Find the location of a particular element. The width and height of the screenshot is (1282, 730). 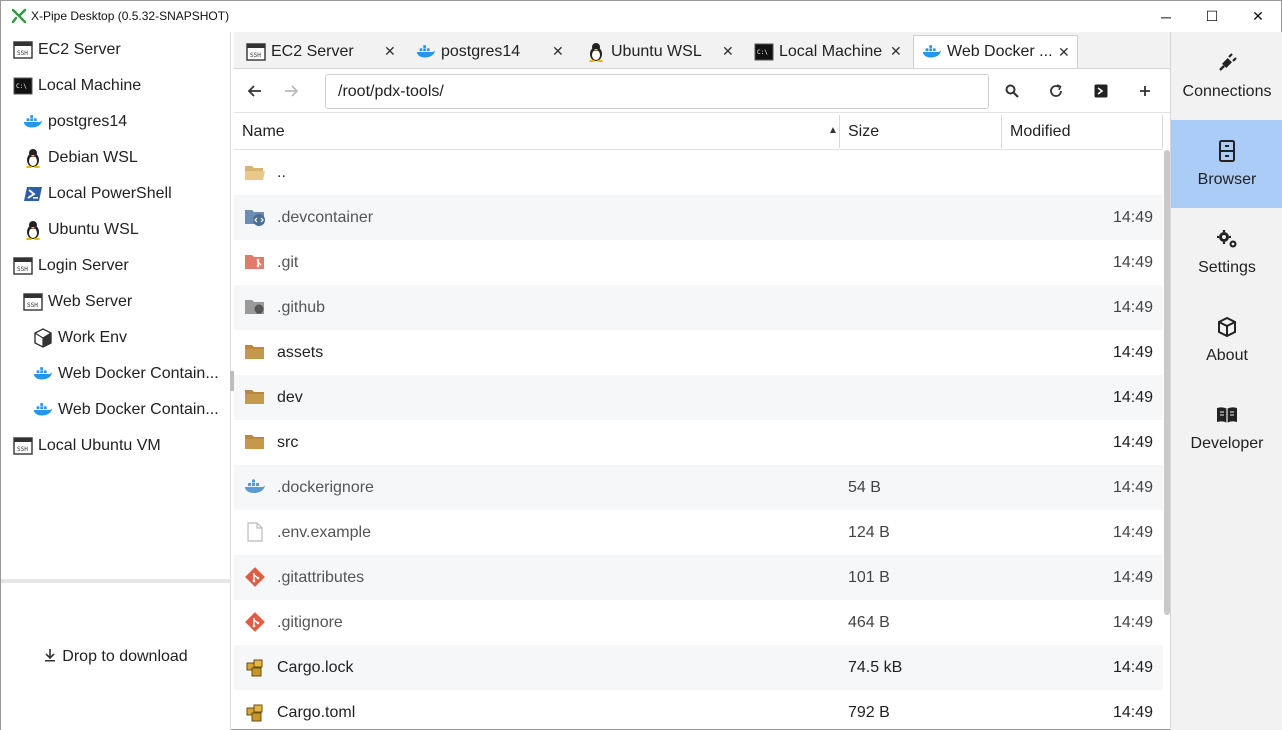

file-name: .. is located at coordinates (281, 172).